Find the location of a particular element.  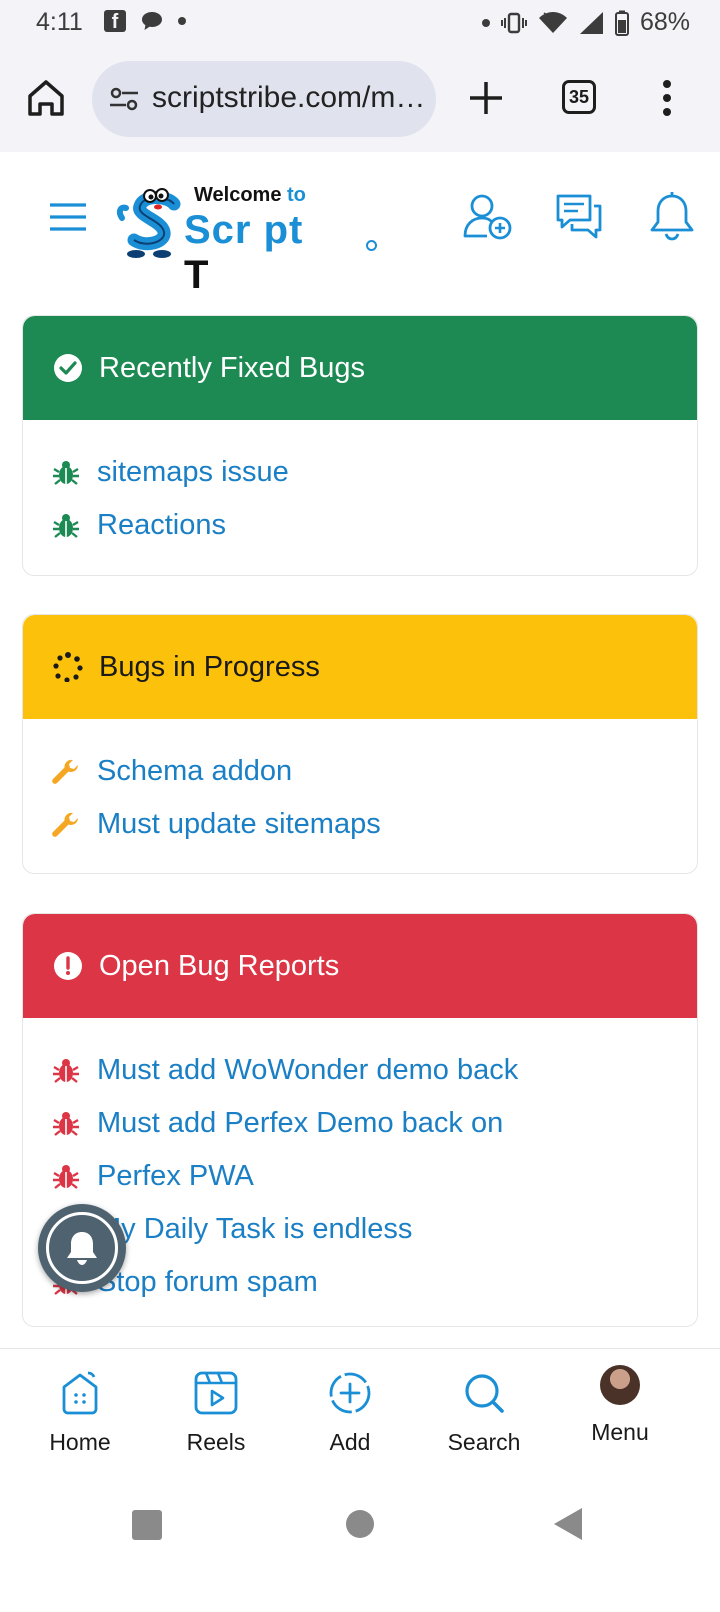

nav-home: Home is located at coordinates (80, 1411).